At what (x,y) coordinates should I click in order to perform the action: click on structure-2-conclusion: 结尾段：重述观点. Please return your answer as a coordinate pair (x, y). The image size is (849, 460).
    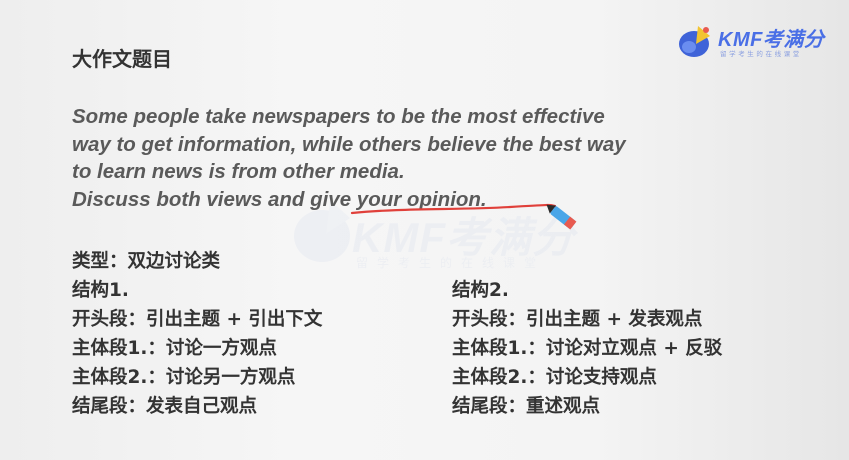
    Looking at the image, I should click on (526, 406).